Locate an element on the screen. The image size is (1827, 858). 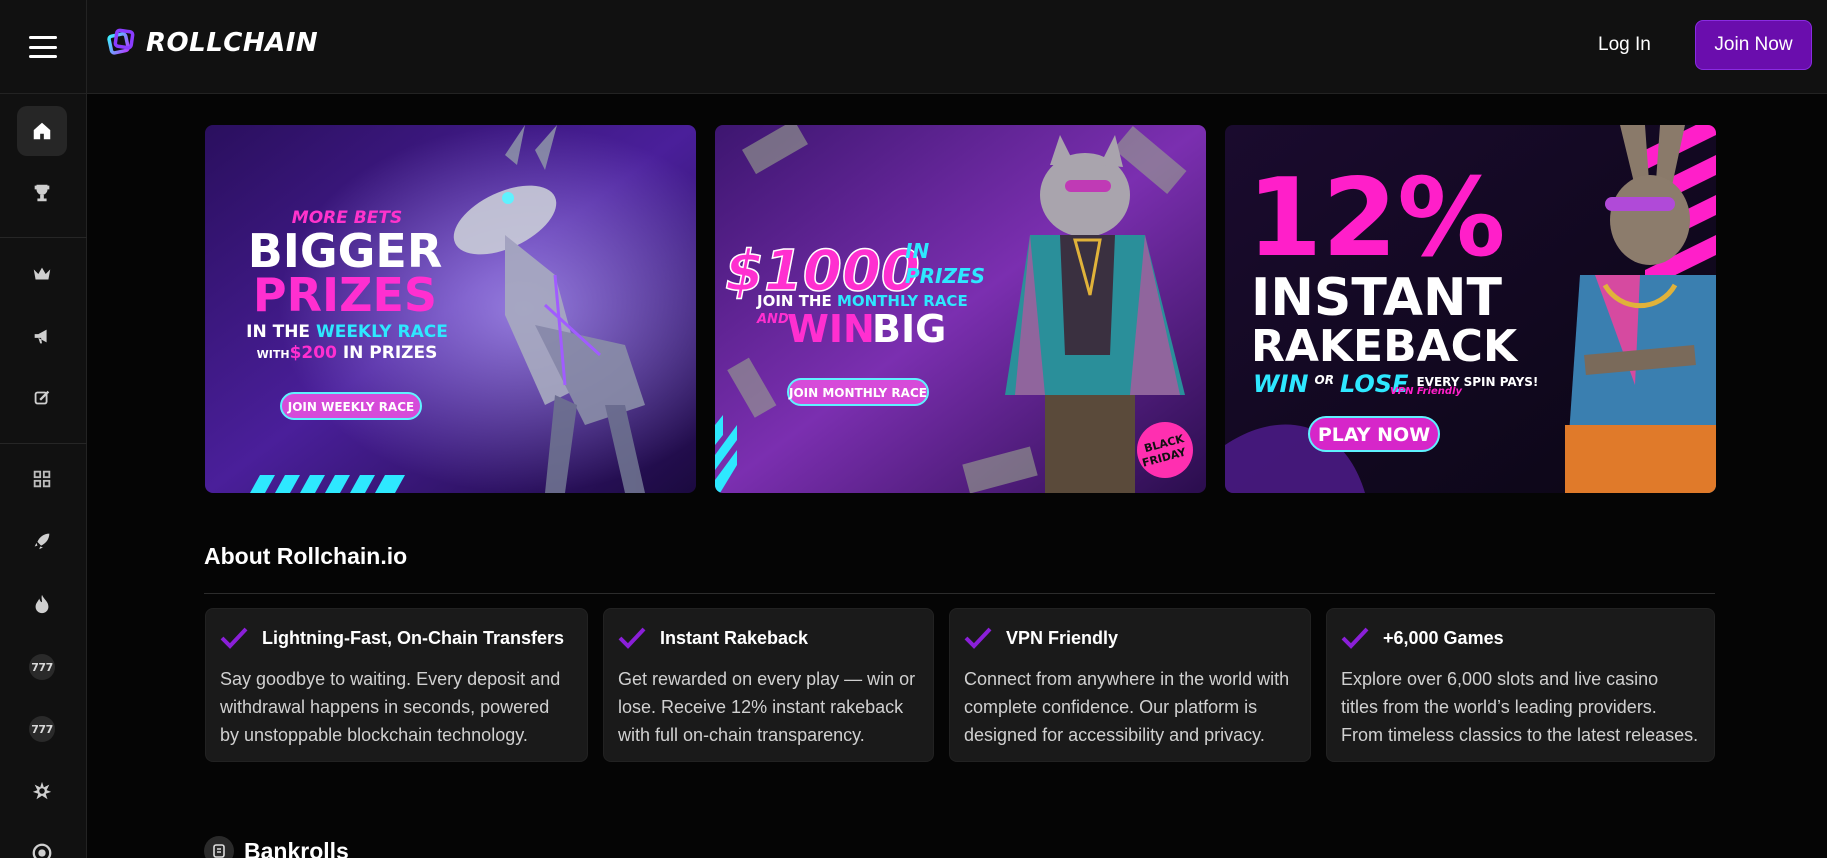
join-weekly-race-button: JOIN WEEKLY RACE is located at coordinates (350, 407).